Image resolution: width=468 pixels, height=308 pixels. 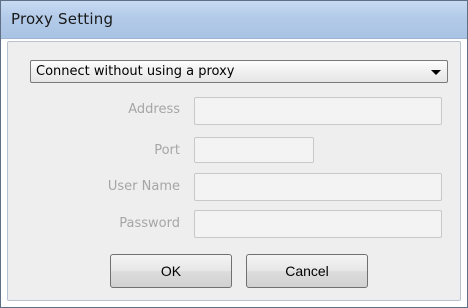 What do you see at coordinates (436, 72) in the screenshot?
I see `chevron-down-icon` at bounding box center [436, 72].